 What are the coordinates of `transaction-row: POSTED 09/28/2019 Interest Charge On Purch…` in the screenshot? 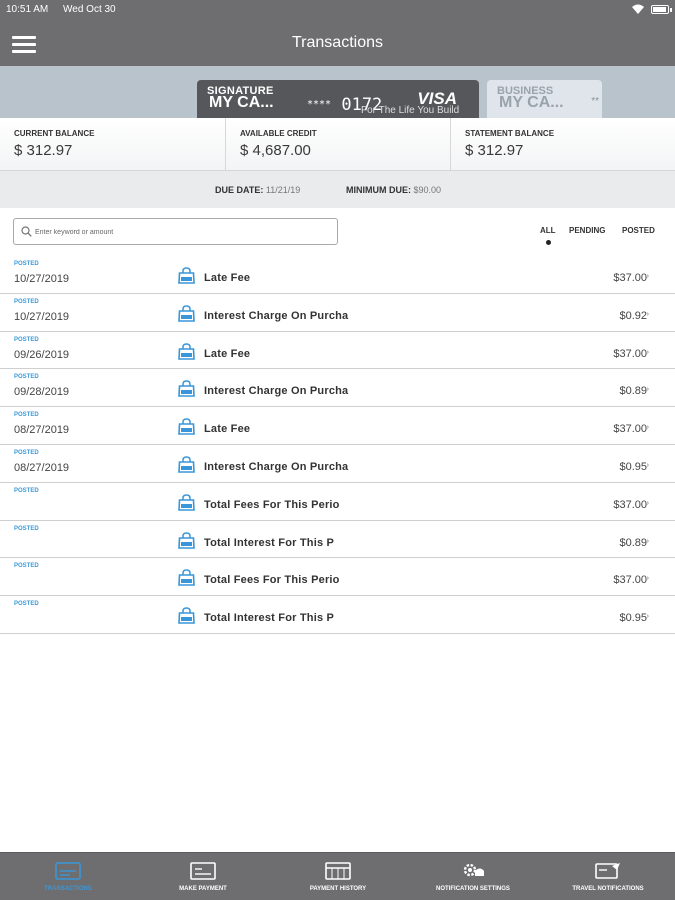 It's located at (337, 388).